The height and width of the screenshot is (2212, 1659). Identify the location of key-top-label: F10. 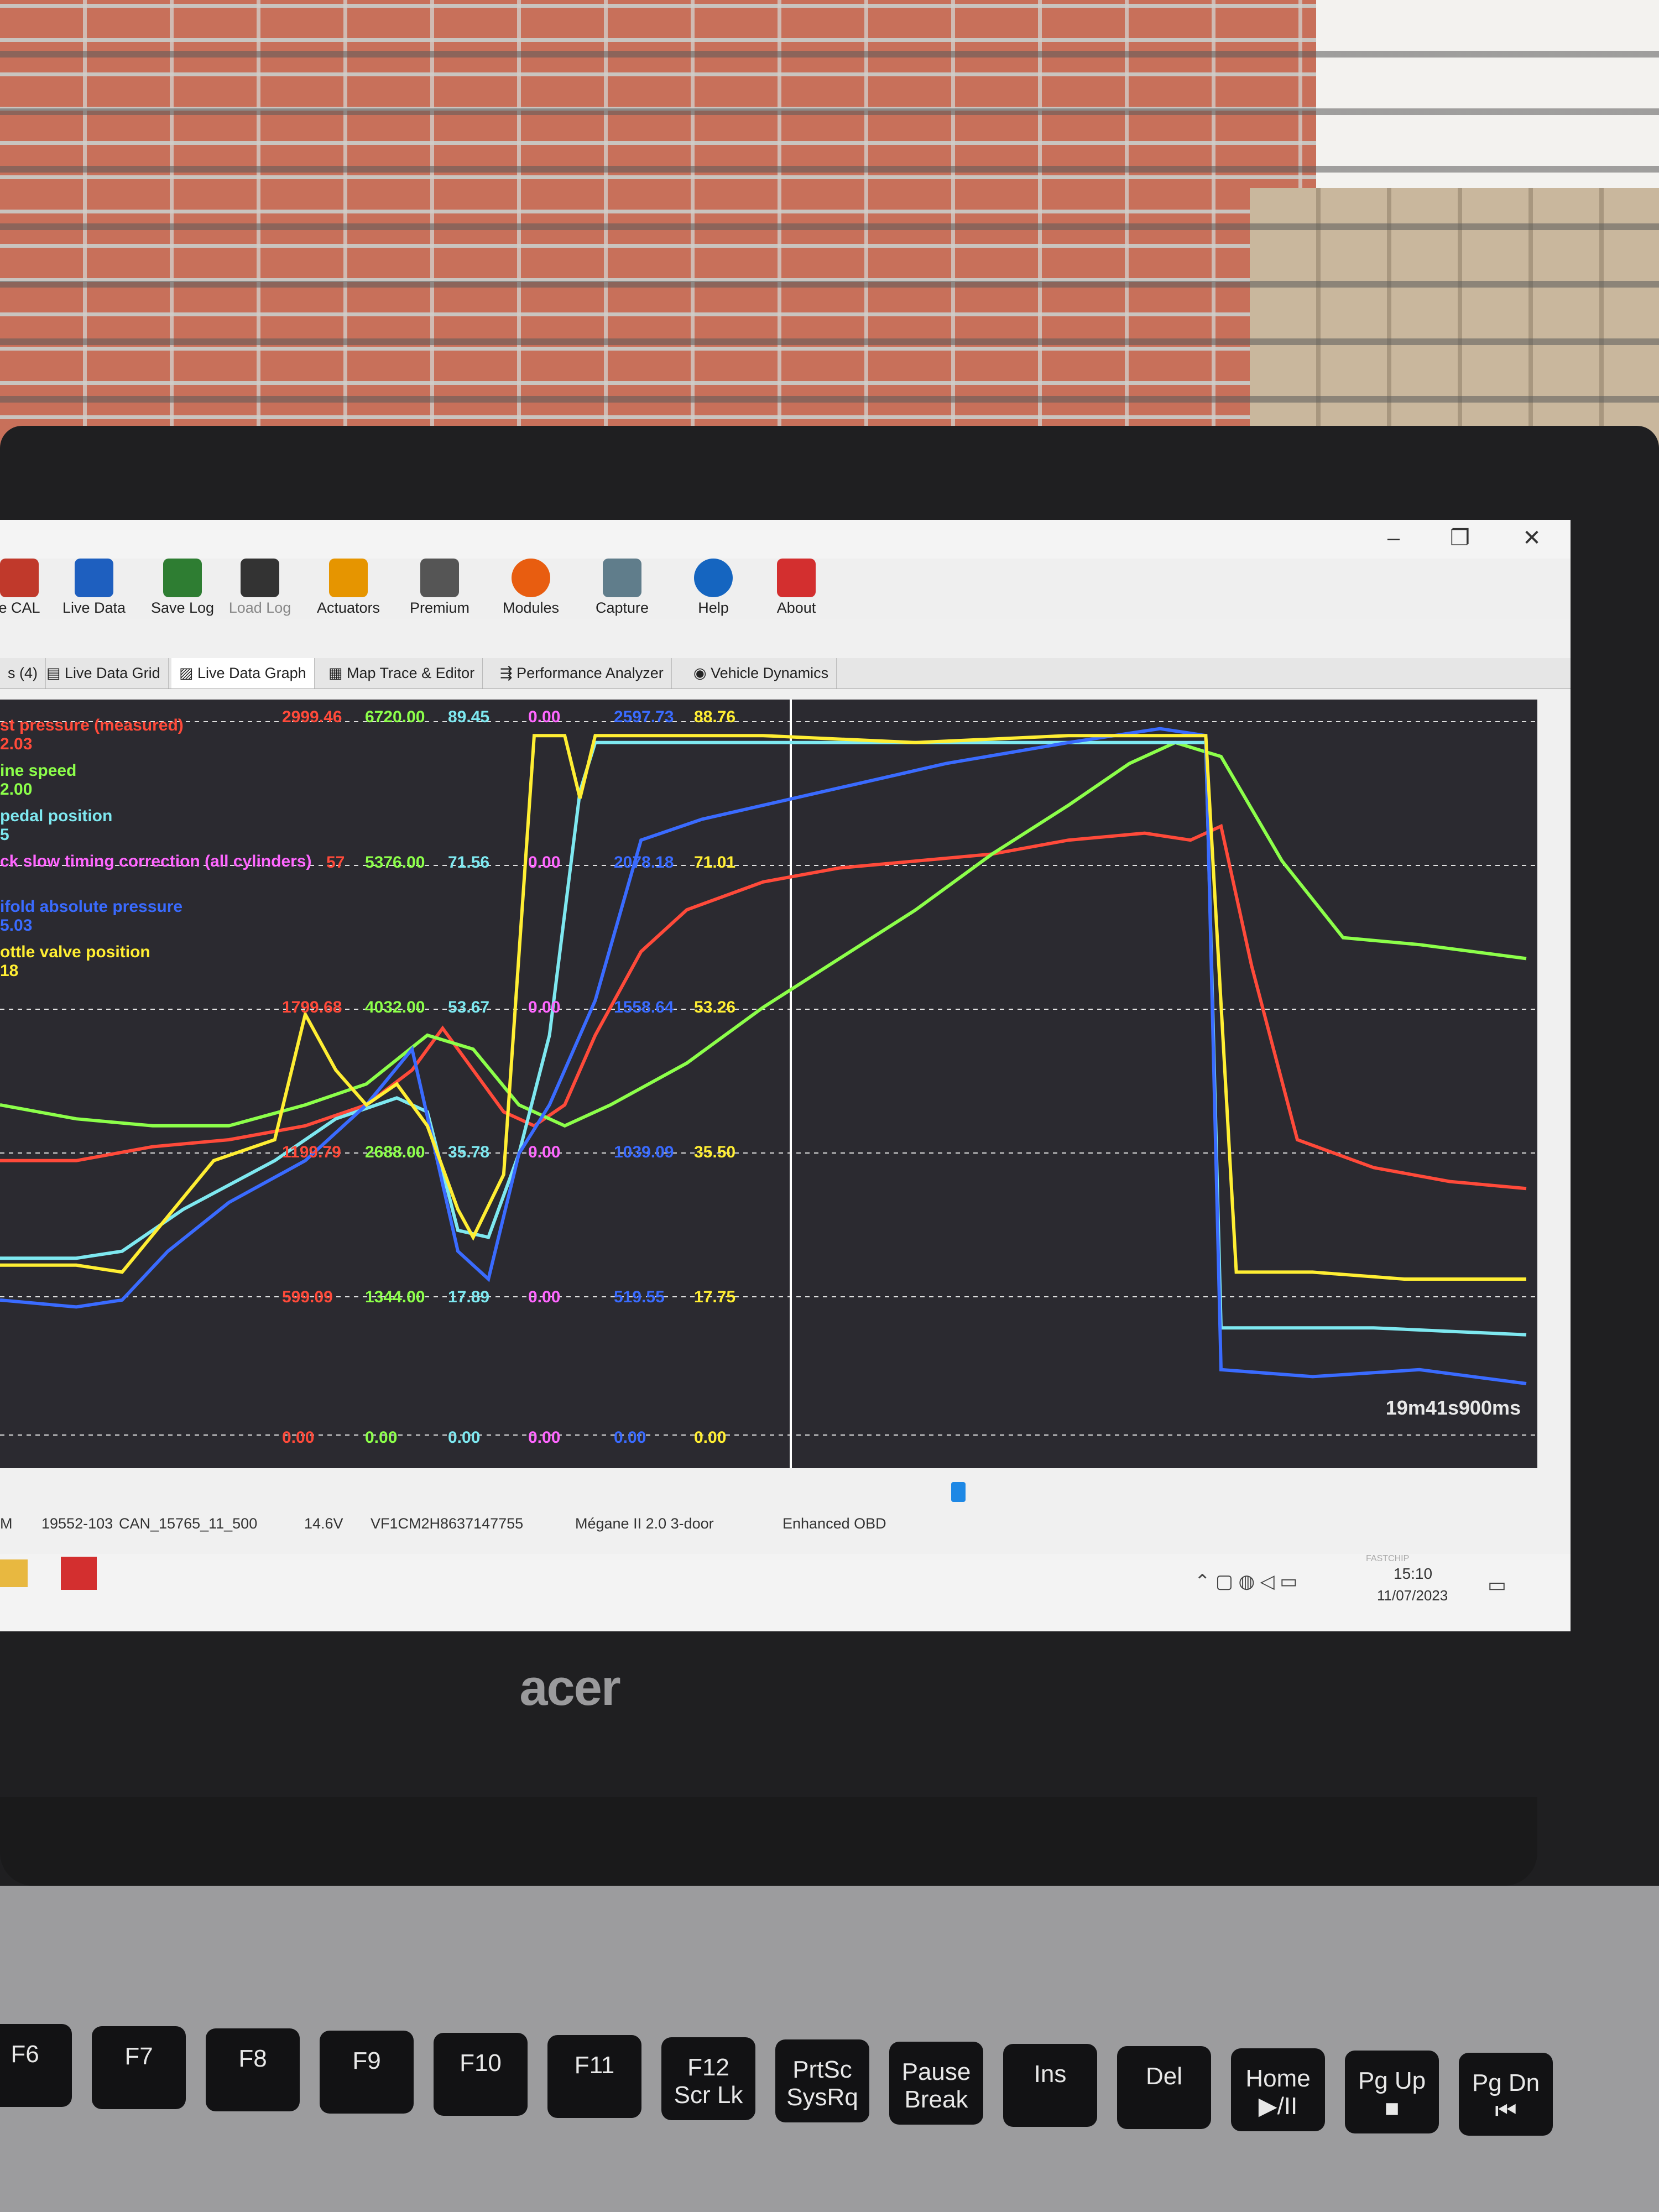
(481, 2063).